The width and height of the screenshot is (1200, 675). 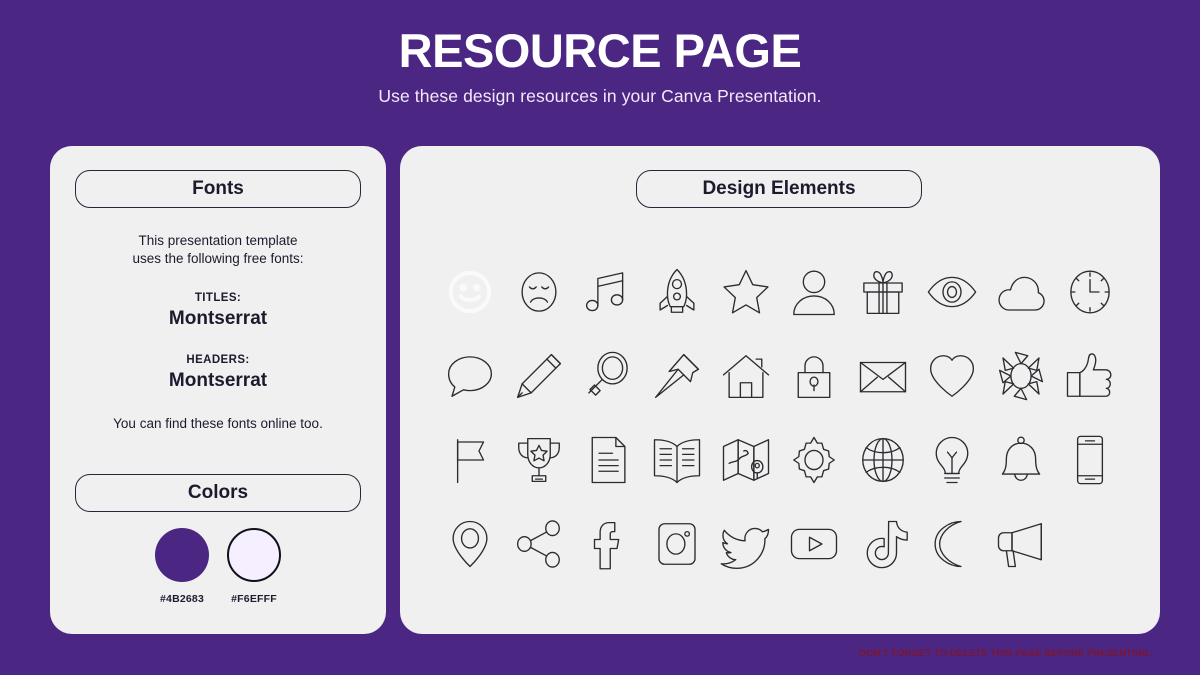 I want to click on magnifier-icon, so click(x=608, y=376).